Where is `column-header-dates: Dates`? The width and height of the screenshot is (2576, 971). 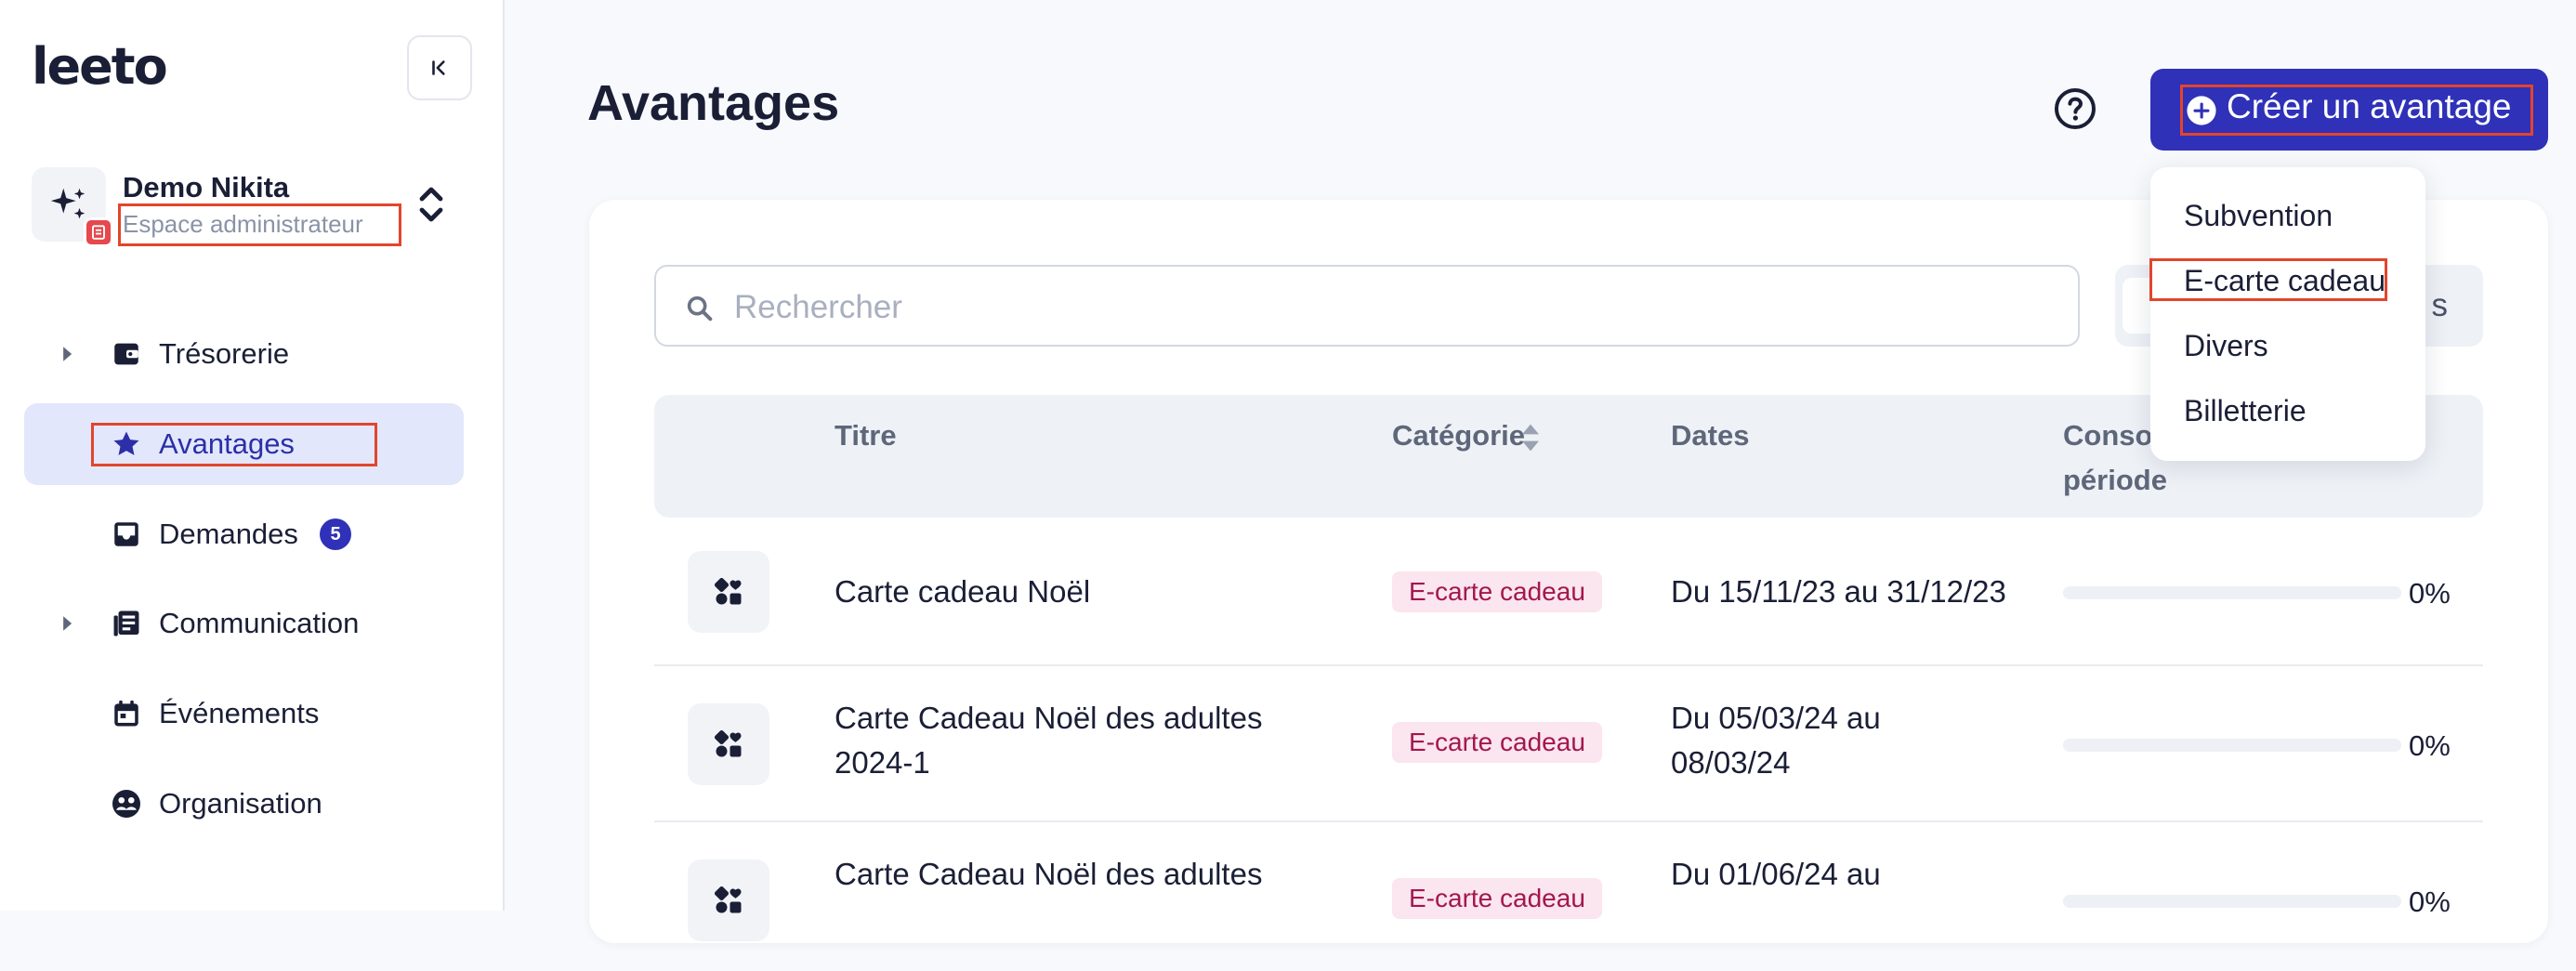 column-header-dates: Dates is located at coordinates (1710, 435).